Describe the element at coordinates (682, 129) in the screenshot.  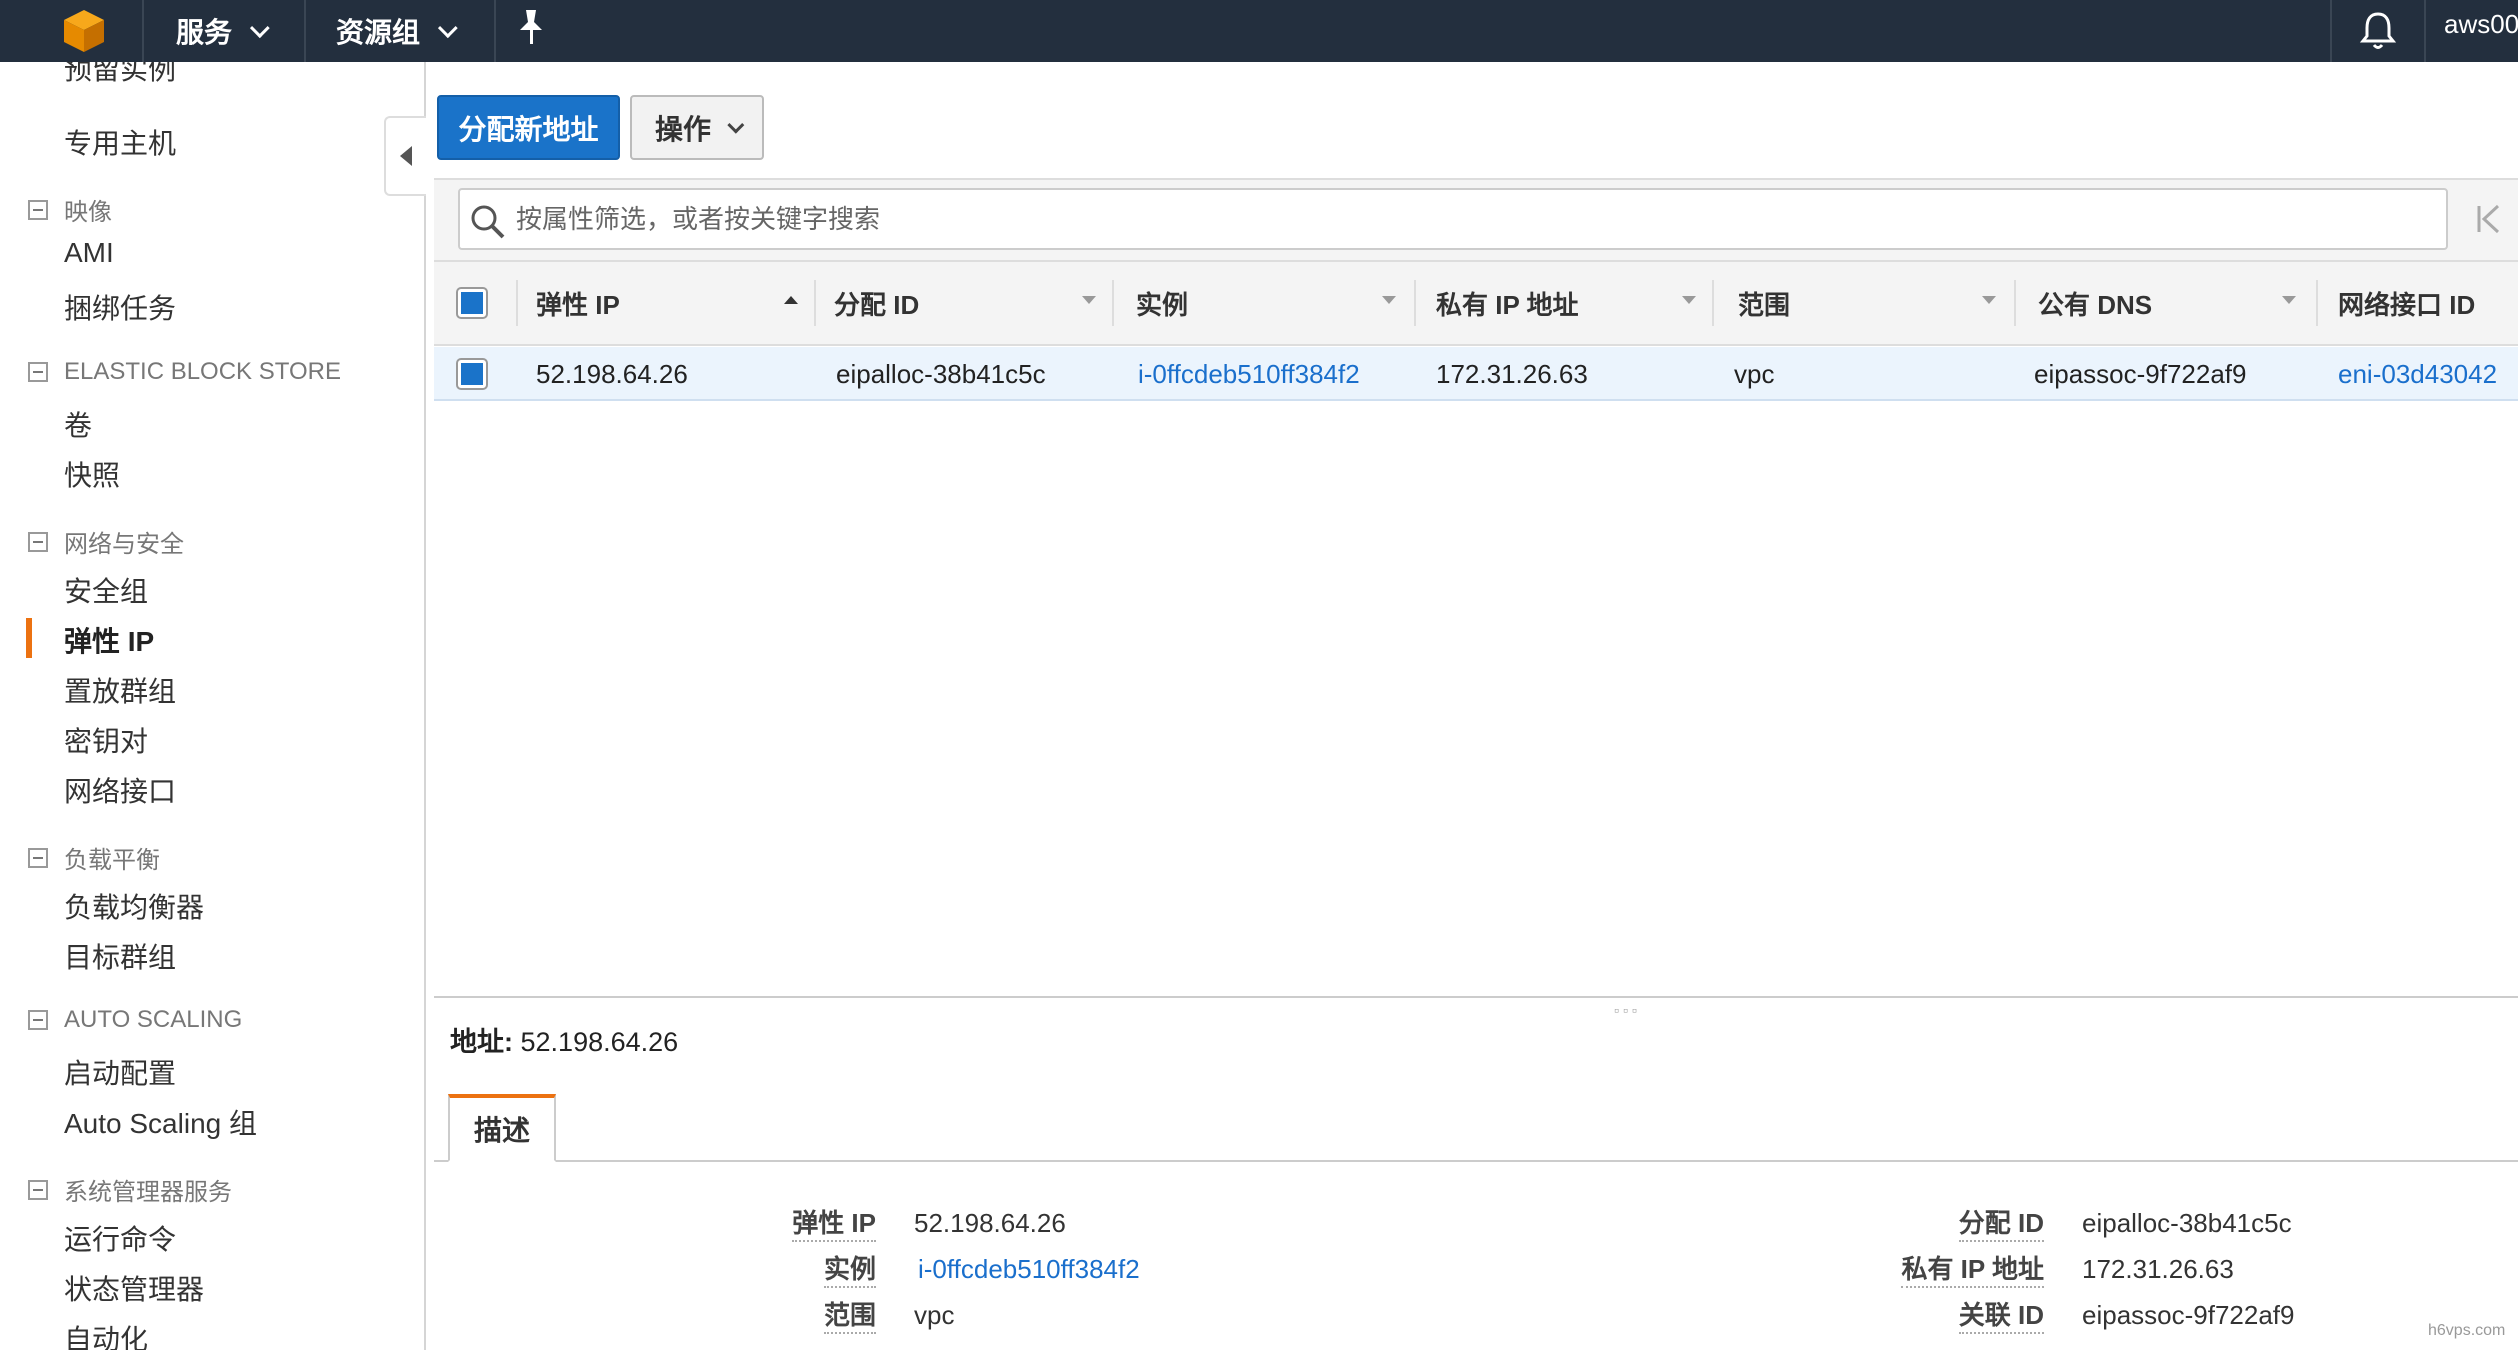
I see `actions-label: 操作` at that location.